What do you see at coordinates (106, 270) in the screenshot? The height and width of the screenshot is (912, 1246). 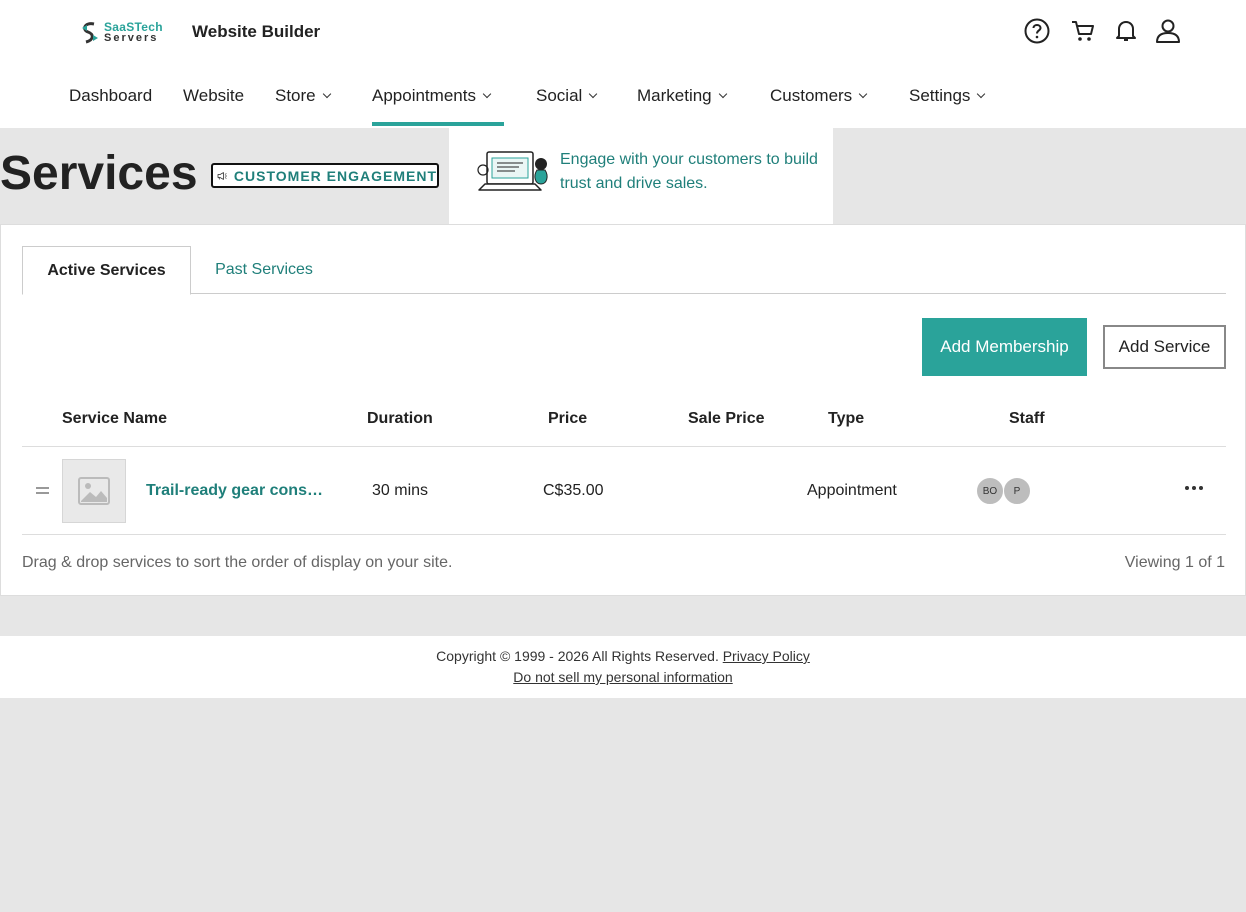 I see `tab-active-services: Active Services` at bounding box center [106, 270].